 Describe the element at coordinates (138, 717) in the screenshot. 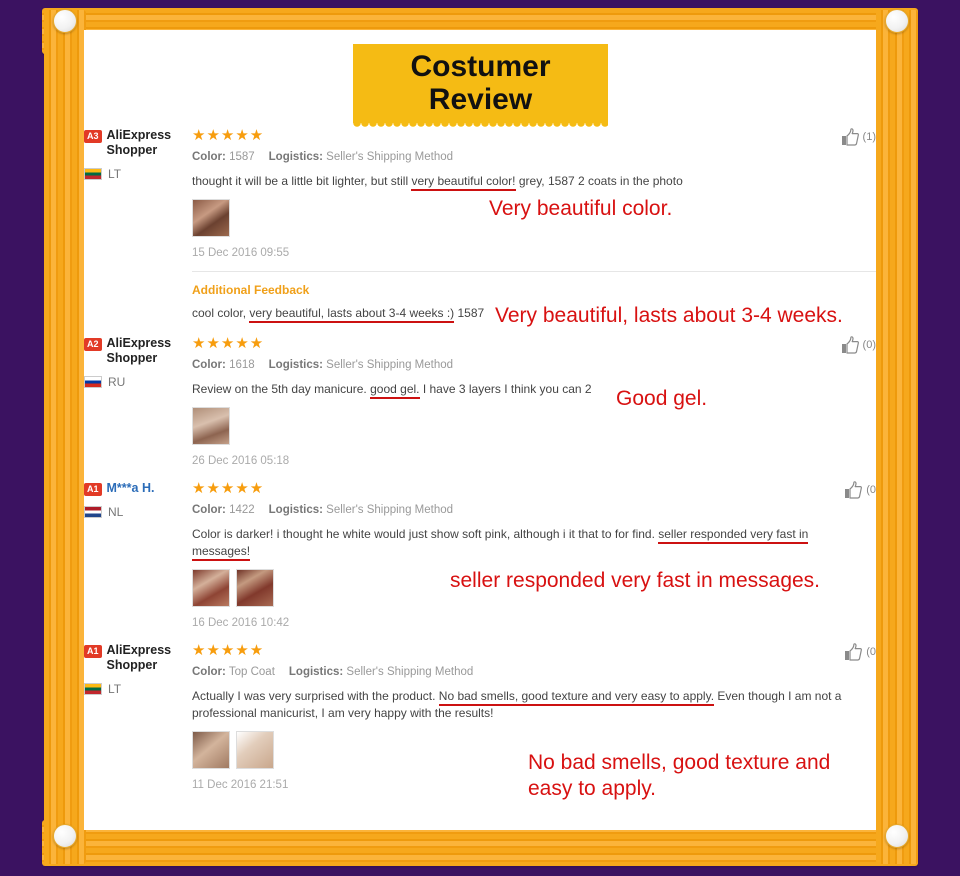

I see `review-user-column: A1 AliExpress Shopper LT` at that location.